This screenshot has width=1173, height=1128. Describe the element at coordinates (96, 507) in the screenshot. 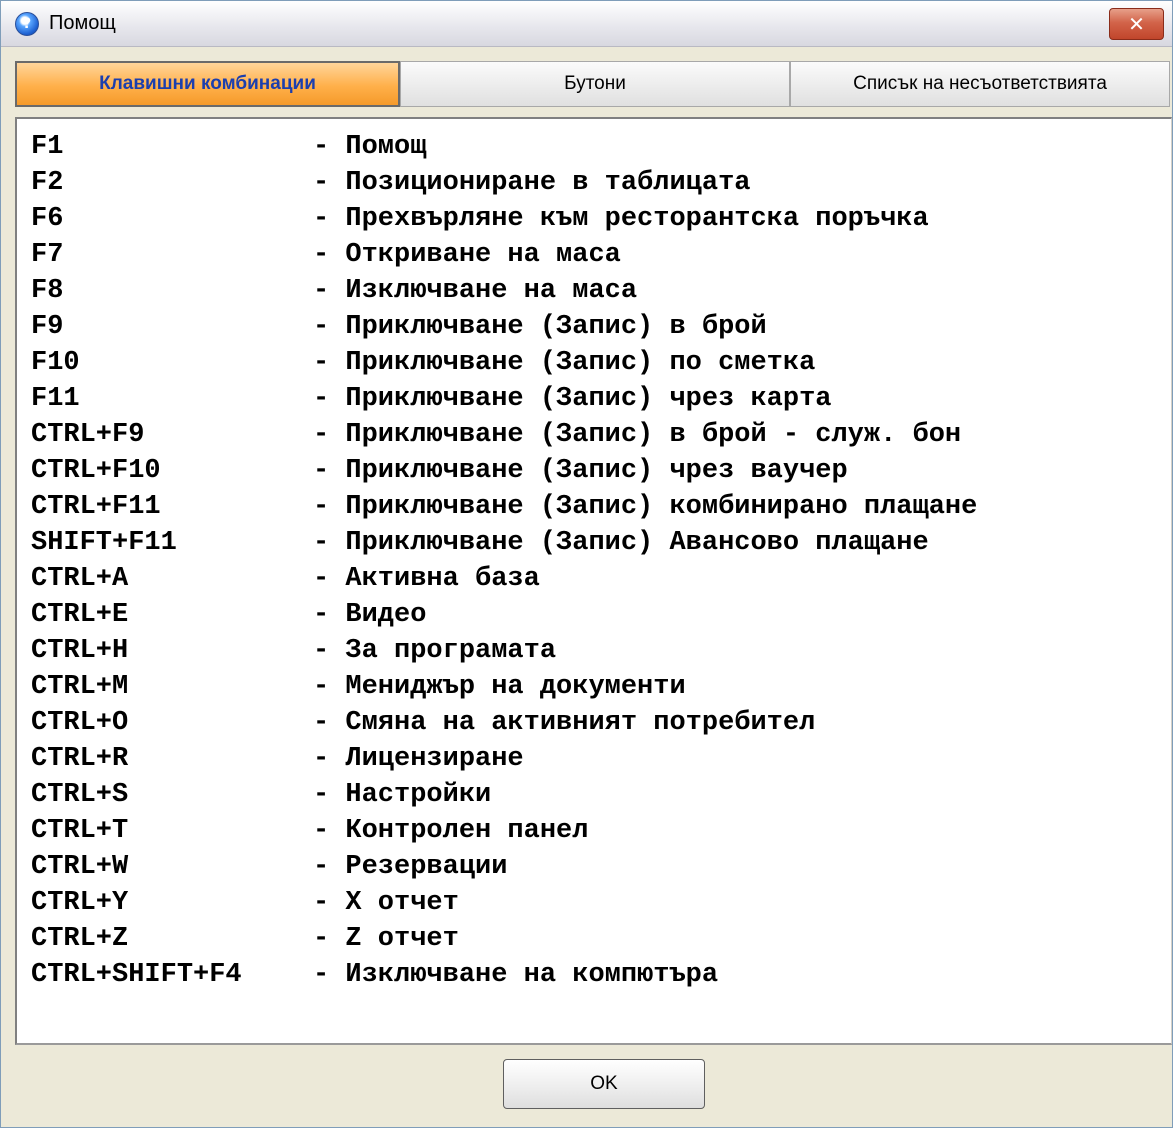

I see `shortcut-key: CTRL+F11` at that location.